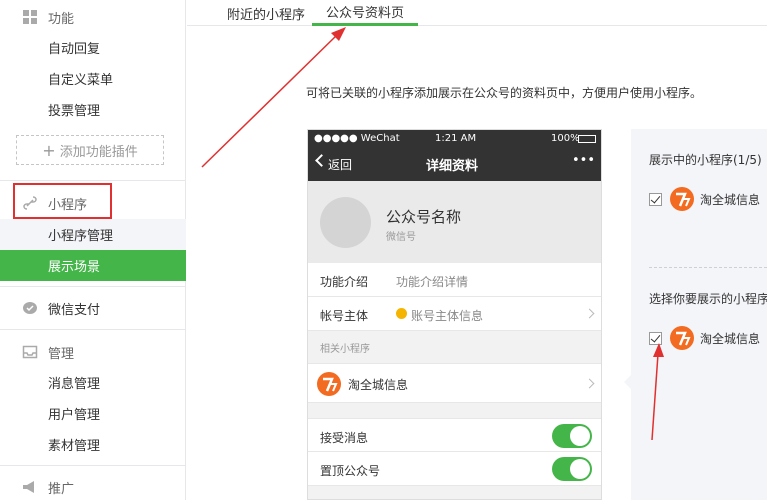 This screenshot has height=500, width=767. What do you see at coordinates (273, 97) in the screenshot?
I see `arrow-to-tab` at bounding box center [273, 97].